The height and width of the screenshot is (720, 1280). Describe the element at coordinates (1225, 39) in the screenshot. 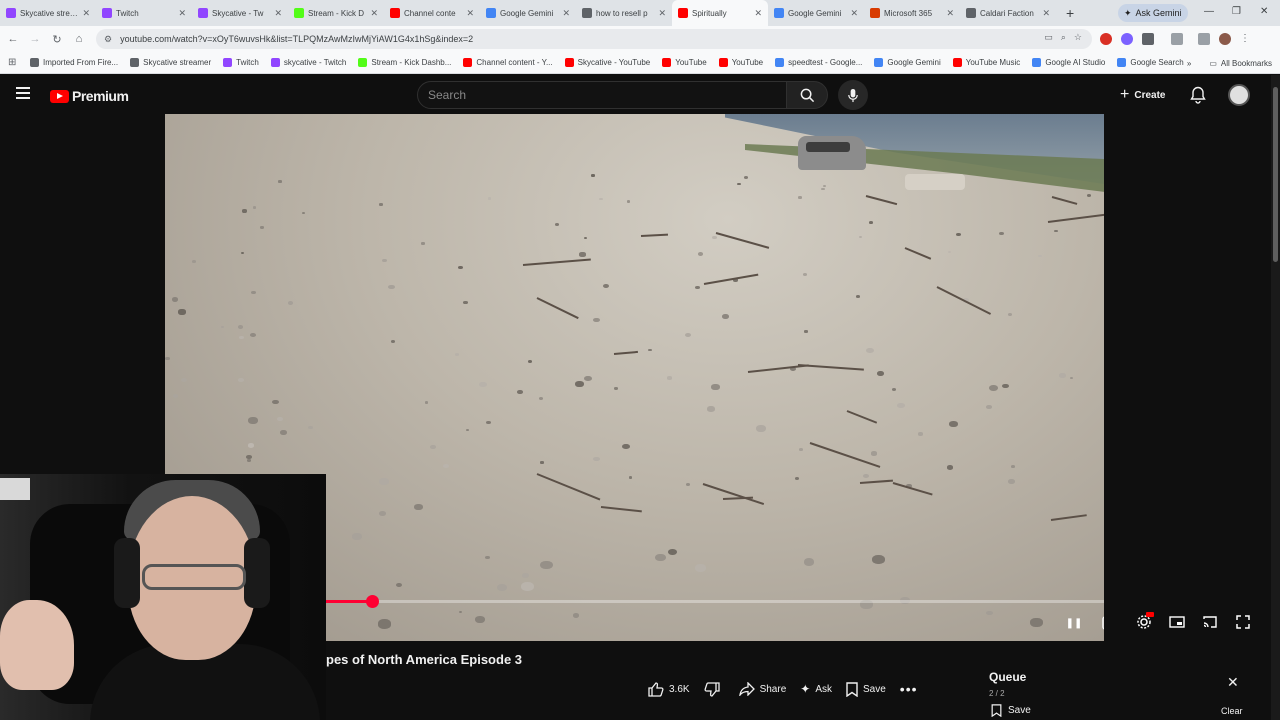

I see `profile-icon` at that location.